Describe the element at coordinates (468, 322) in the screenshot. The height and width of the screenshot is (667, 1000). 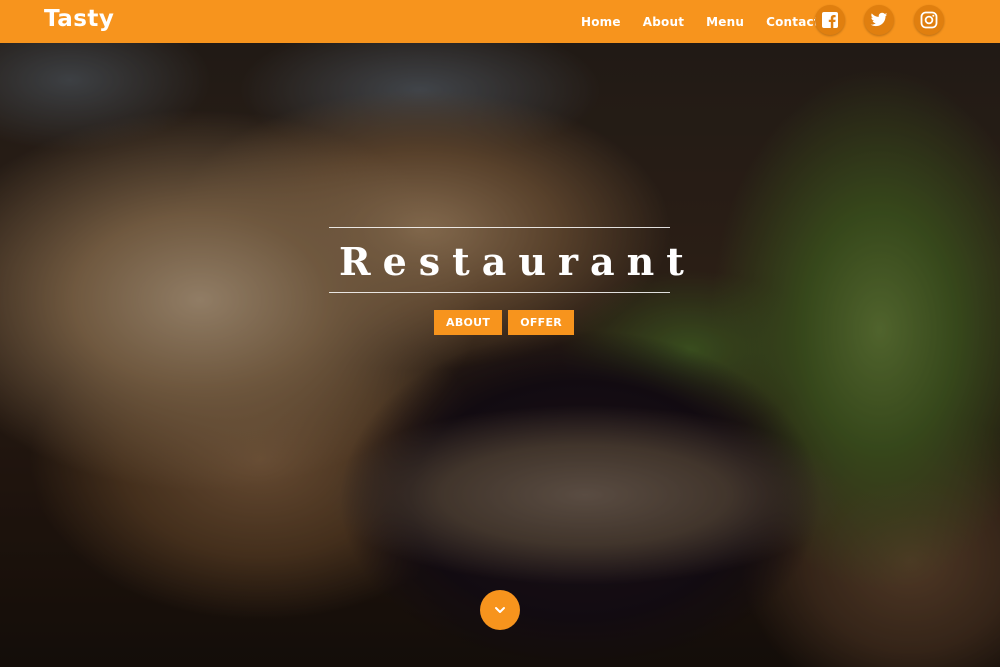
I see `about-button: ABOUT` at that location.